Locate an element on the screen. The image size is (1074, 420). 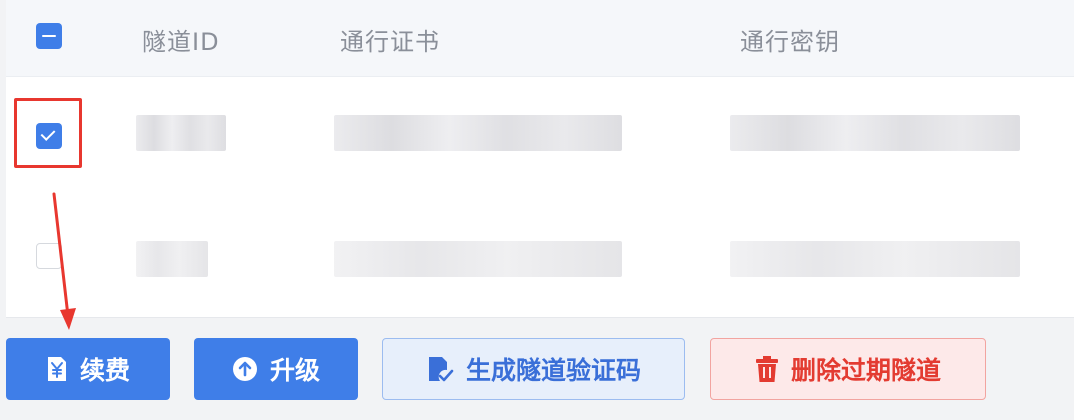
generate-tunnel-code-button: 生成隧道验证码 is located at coordinates (533, 369).